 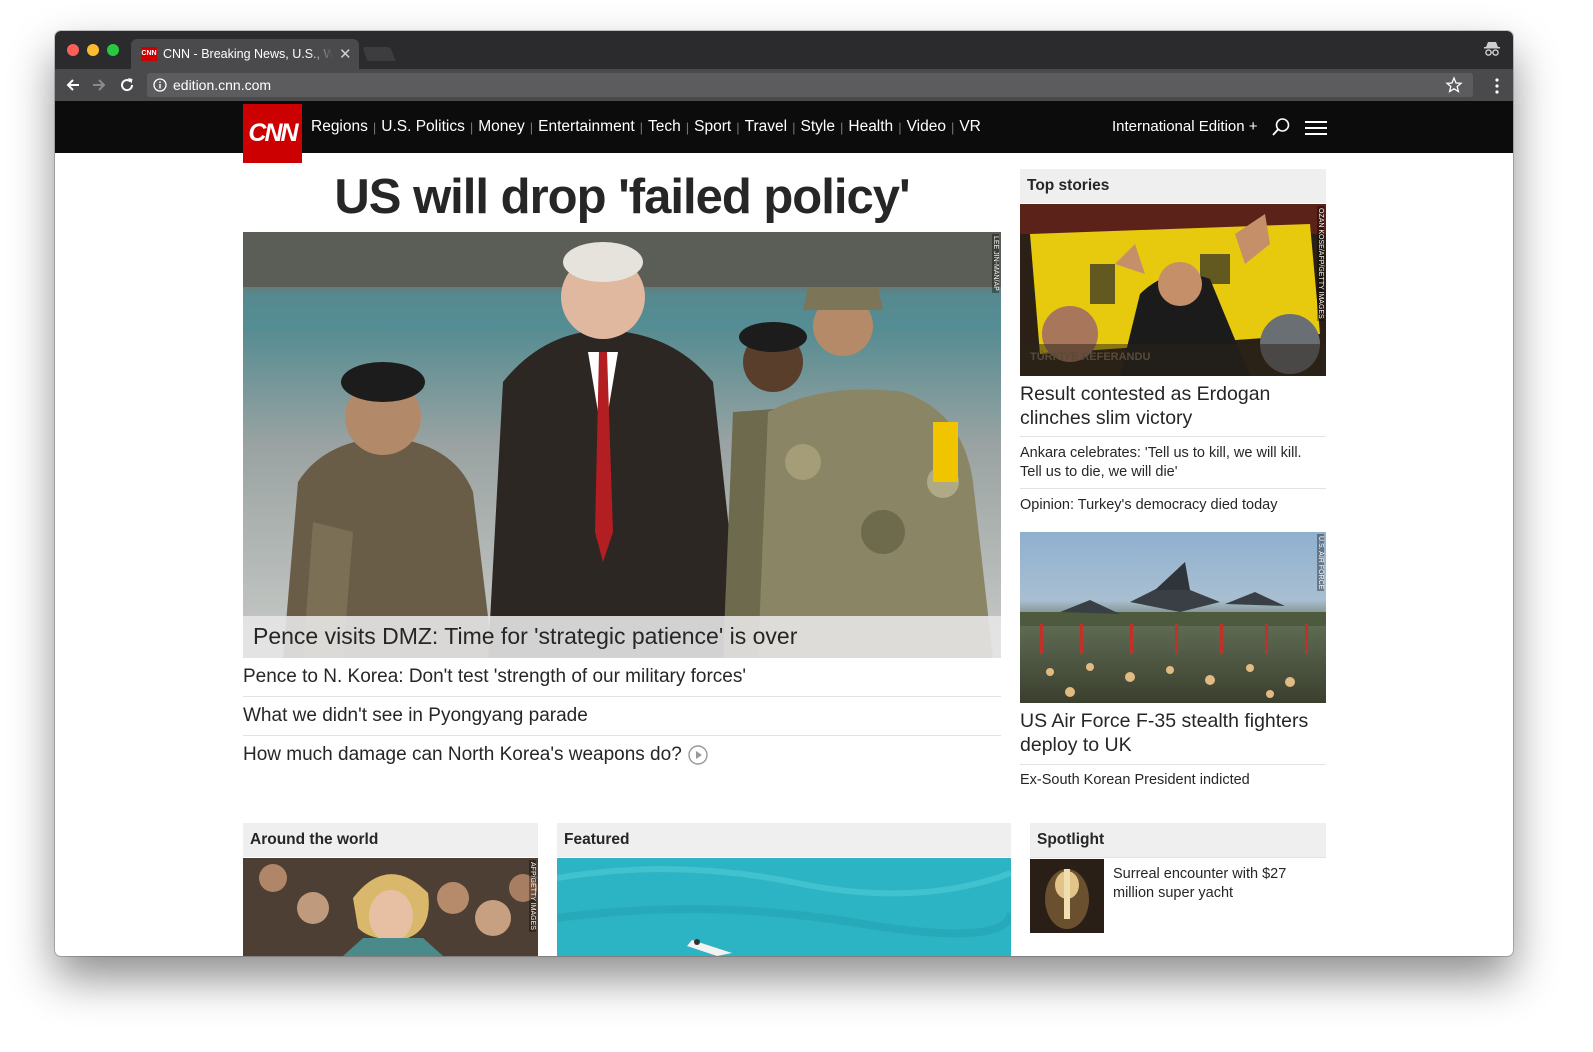 I want to click on around-the-world-header: Around the world, so click(x=390, y=840).